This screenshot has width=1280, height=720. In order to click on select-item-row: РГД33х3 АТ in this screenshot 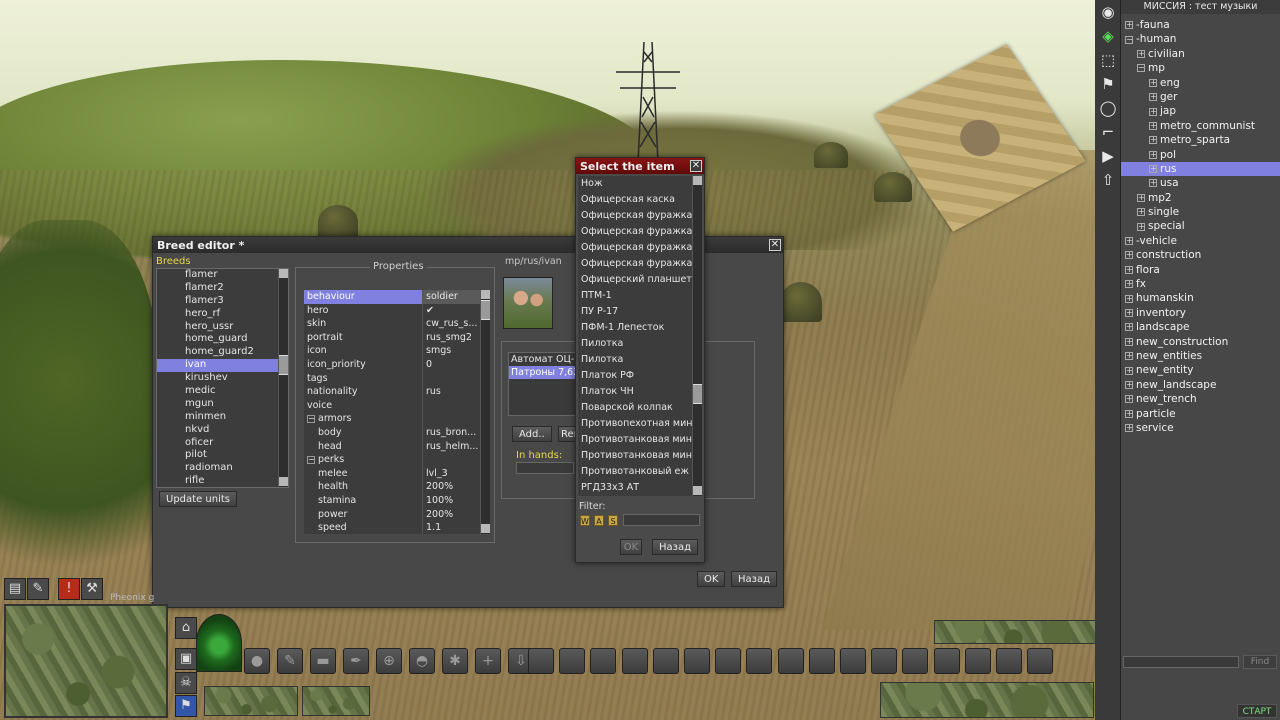, I will do `click(635, 488)`.